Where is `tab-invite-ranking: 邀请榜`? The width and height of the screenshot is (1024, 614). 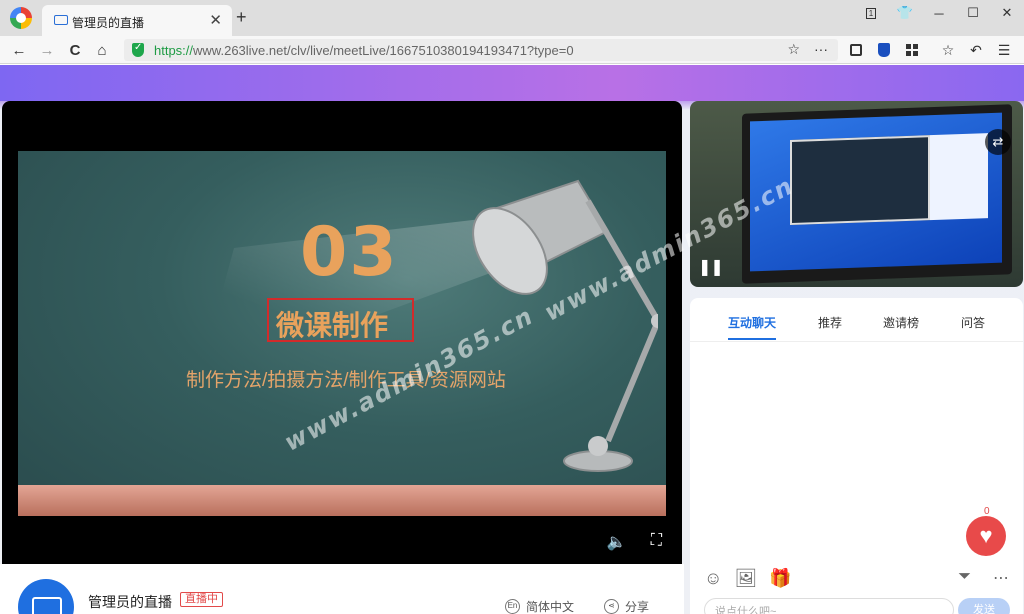
tab-invite-ranking: 邀请榜 is located at coordinates (901, 322).